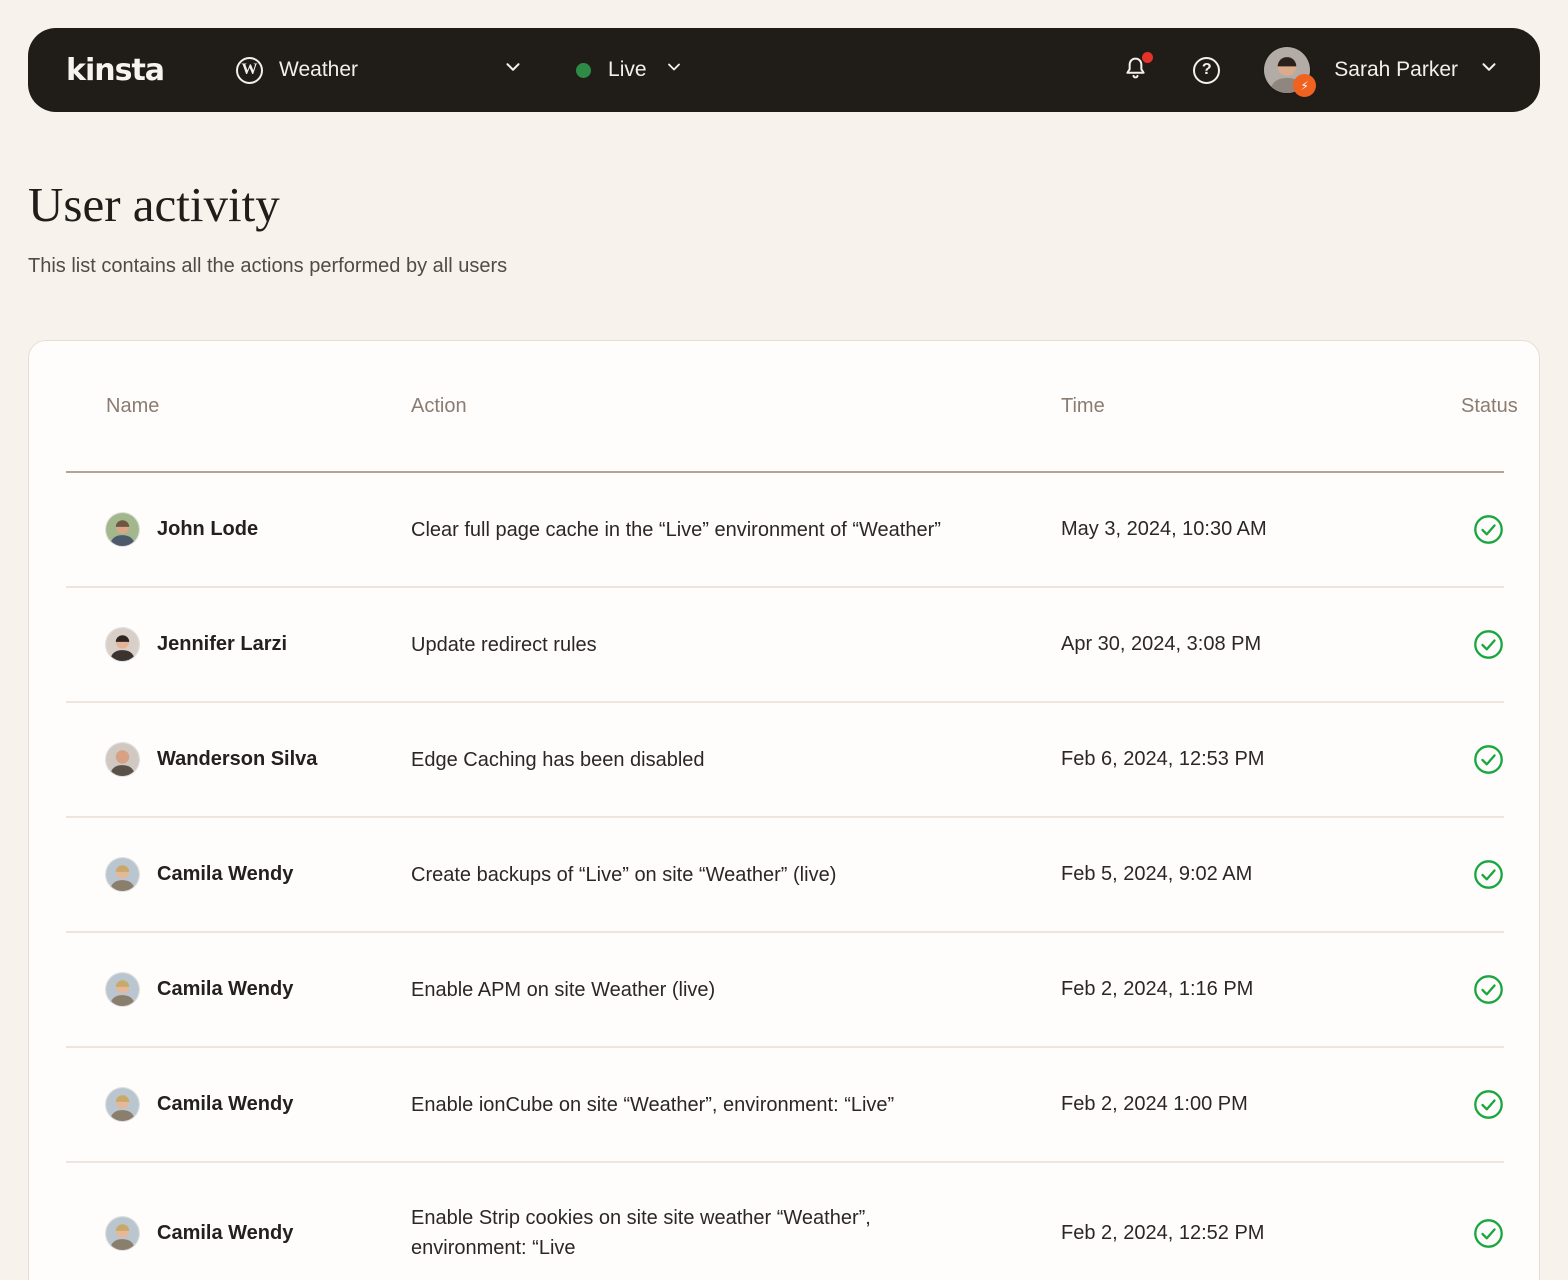 This screenshot has height=1280, width=1568. I want to click on column-header-time: Time, so click(1083, 405).